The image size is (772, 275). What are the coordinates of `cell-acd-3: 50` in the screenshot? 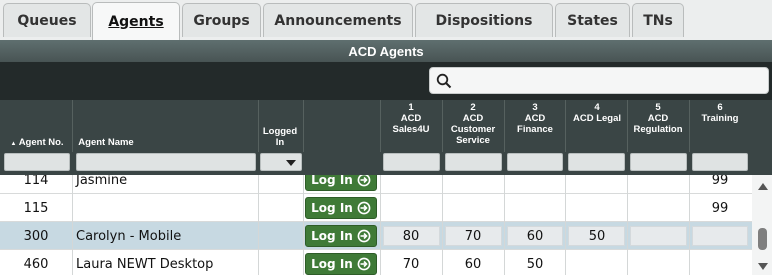 It's located at (535, 264).